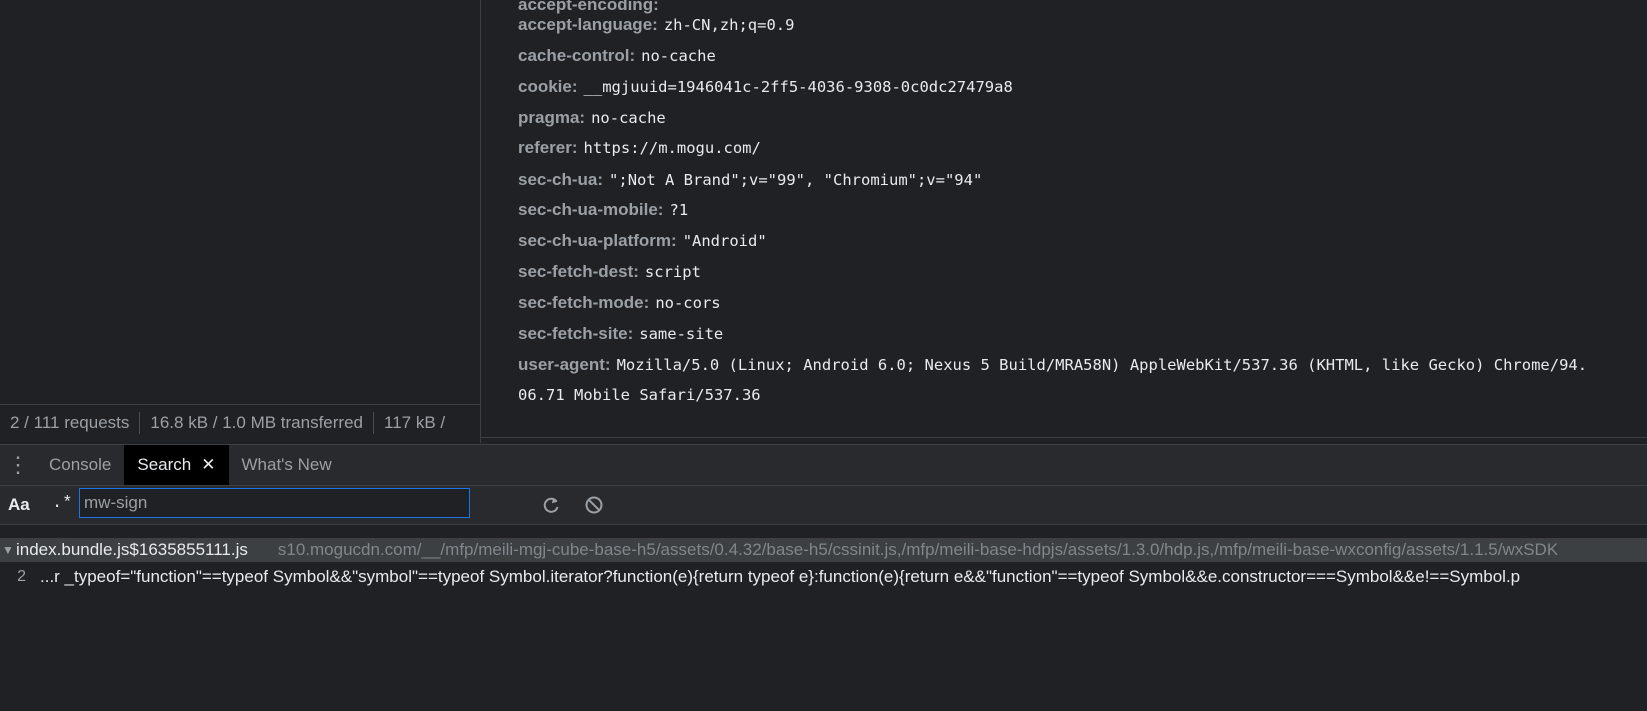 The width and height of the screenshot is (1647, 711). Describe the element at coordinates (551, 505) in the screenshot. I see `refresh-icon` at that location.